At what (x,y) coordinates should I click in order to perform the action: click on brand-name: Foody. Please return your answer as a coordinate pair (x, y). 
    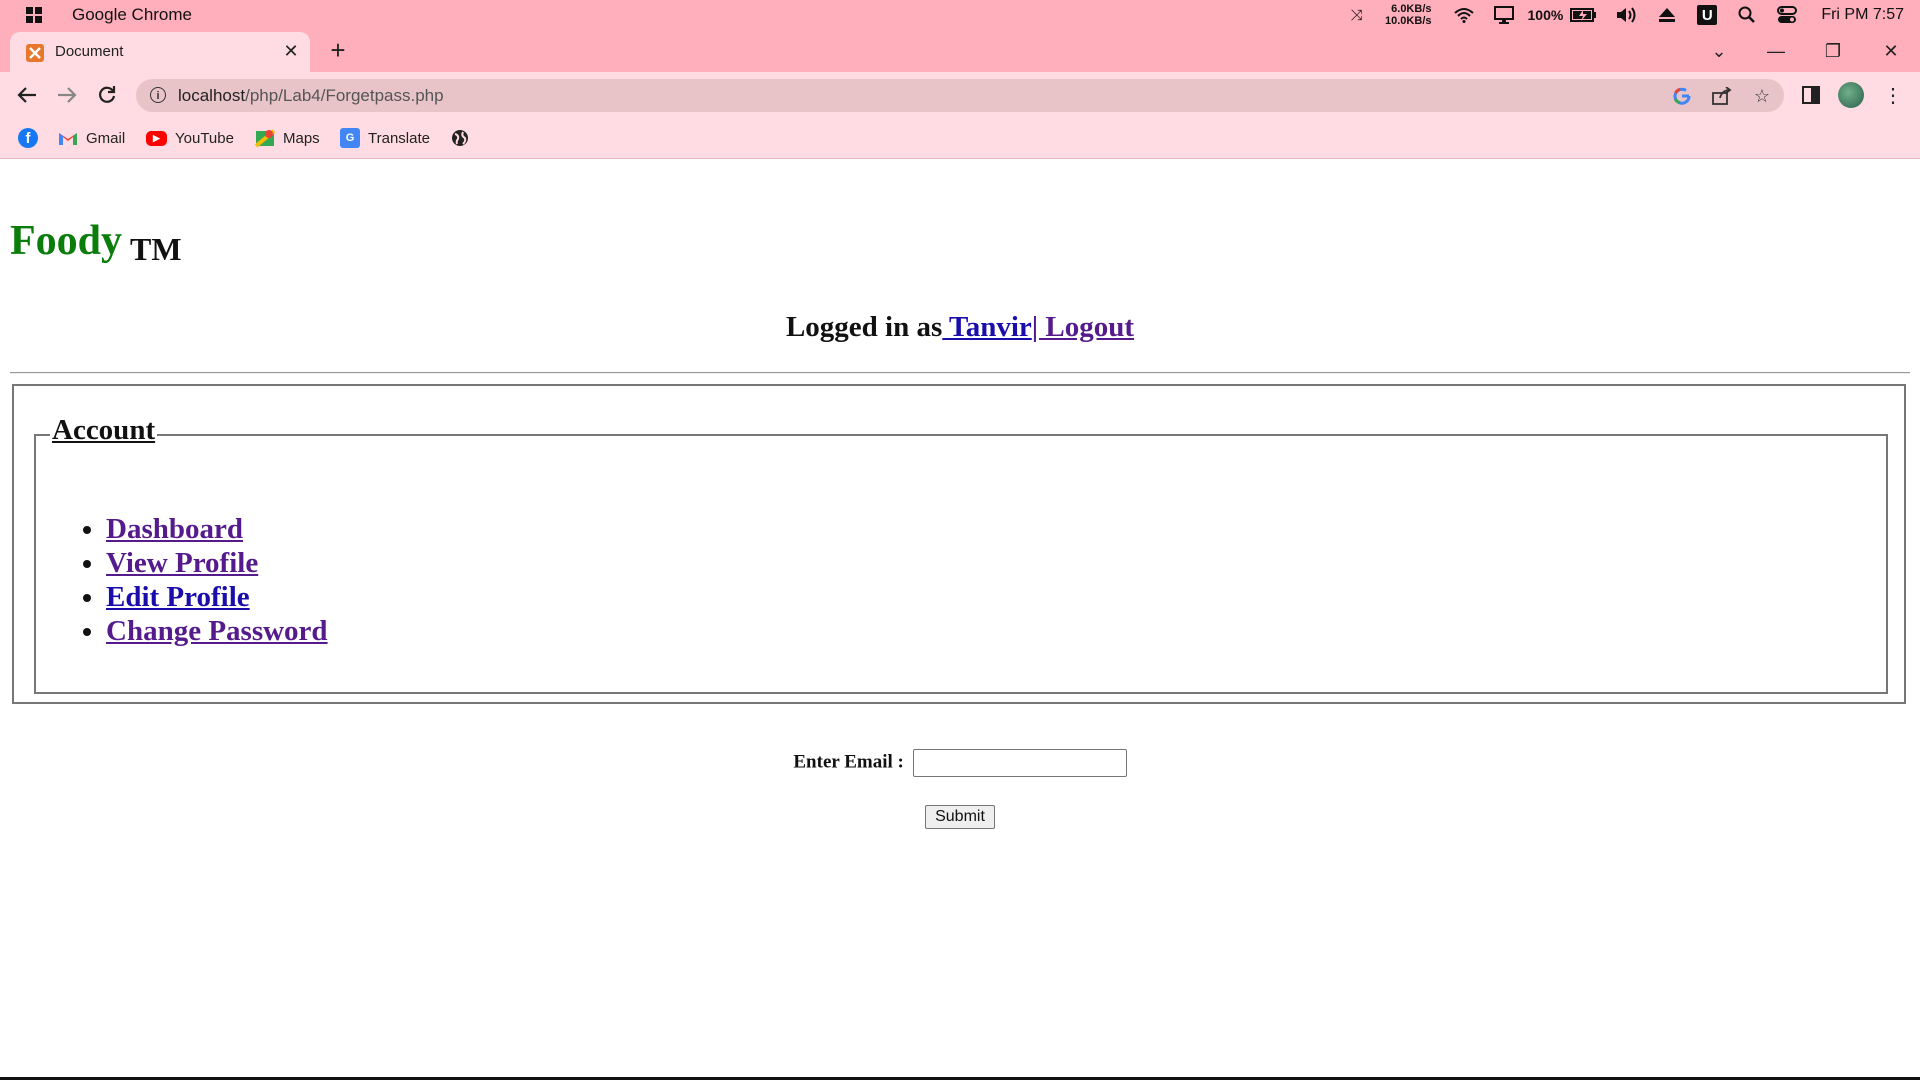
    Looking at the image, I should click on (66, 241).